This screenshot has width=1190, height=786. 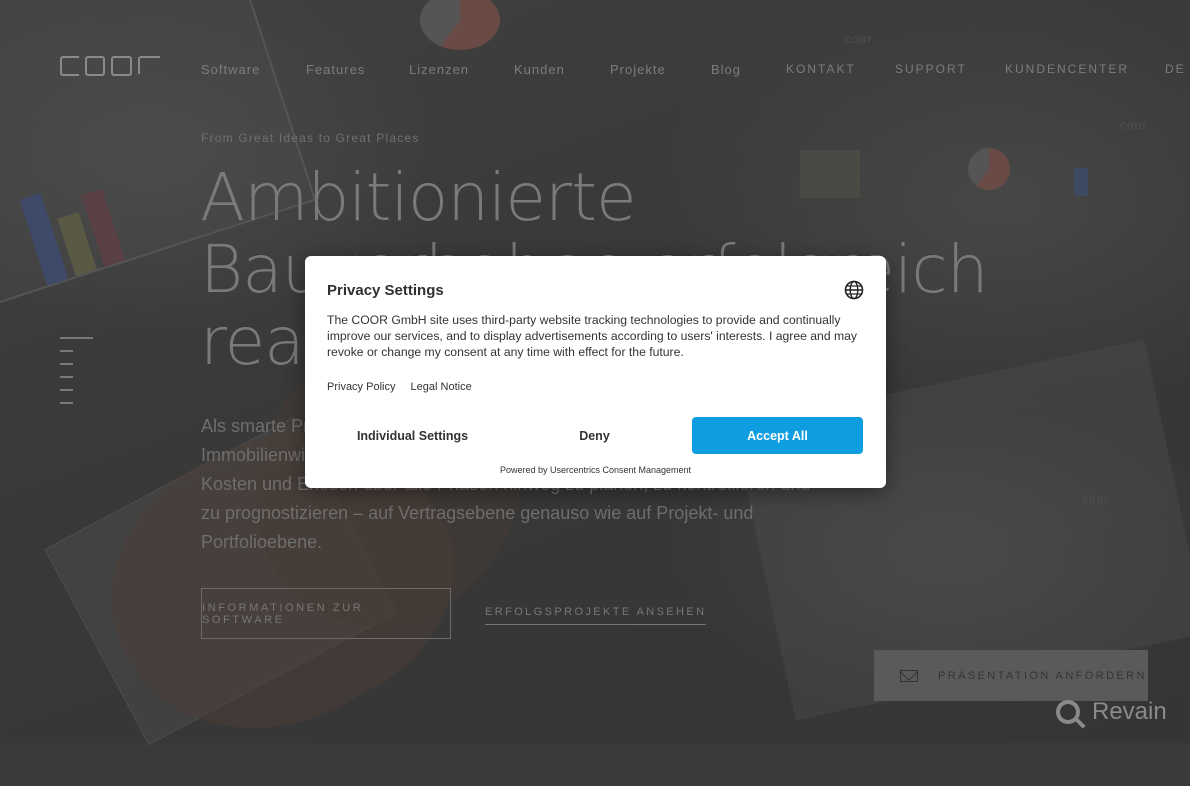 I want to click on revain-watermark: Revain, so click(x=1111, y=712).